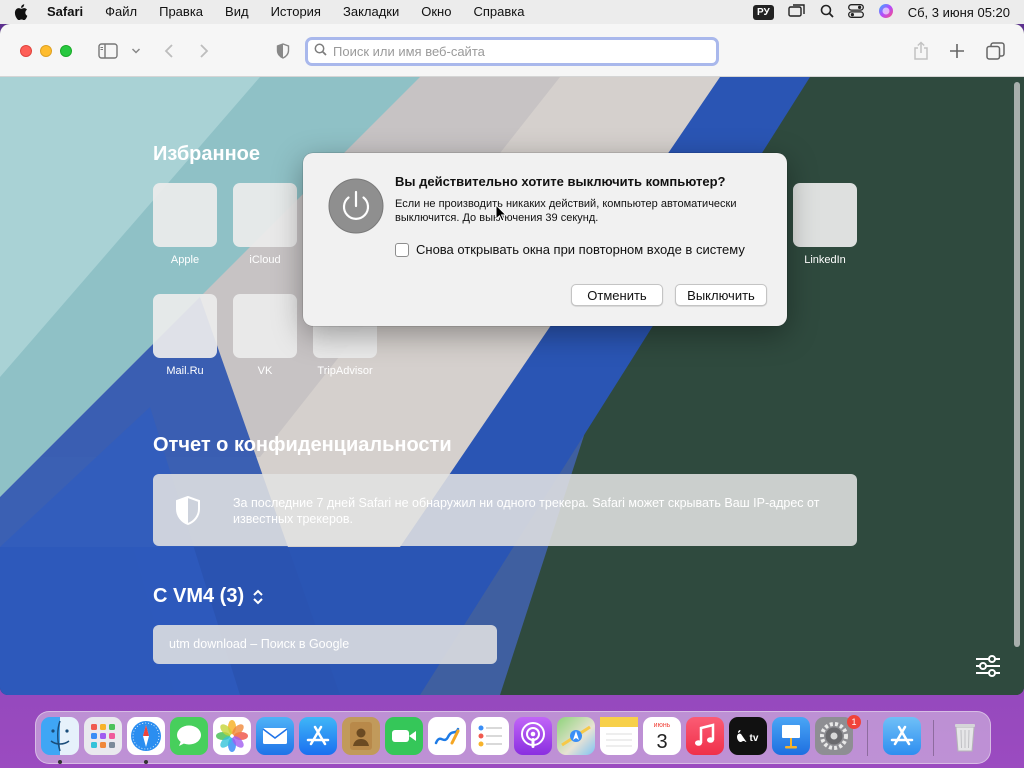 Image resolution: width=1024 pixels, height=768 pixels. I want to click on menu-history: История, so click(296, 12).